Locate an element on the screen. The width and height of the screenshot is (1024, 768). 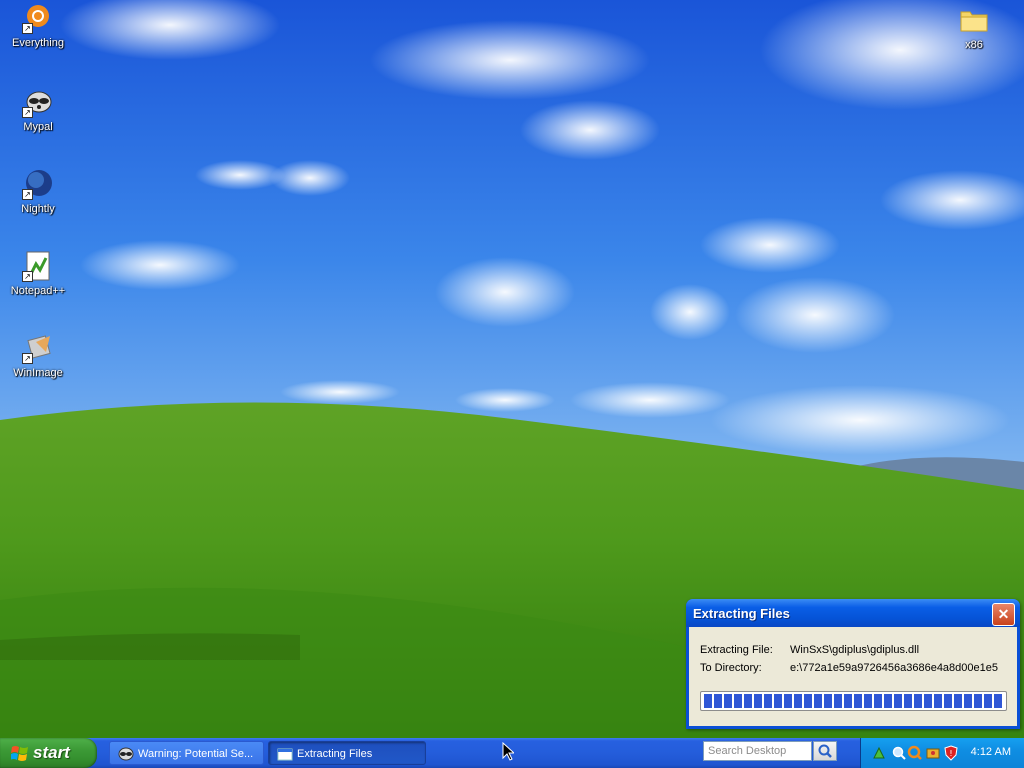
desktop-icon-winimage: ↗ WinImage is located at coordinates (38, 355).